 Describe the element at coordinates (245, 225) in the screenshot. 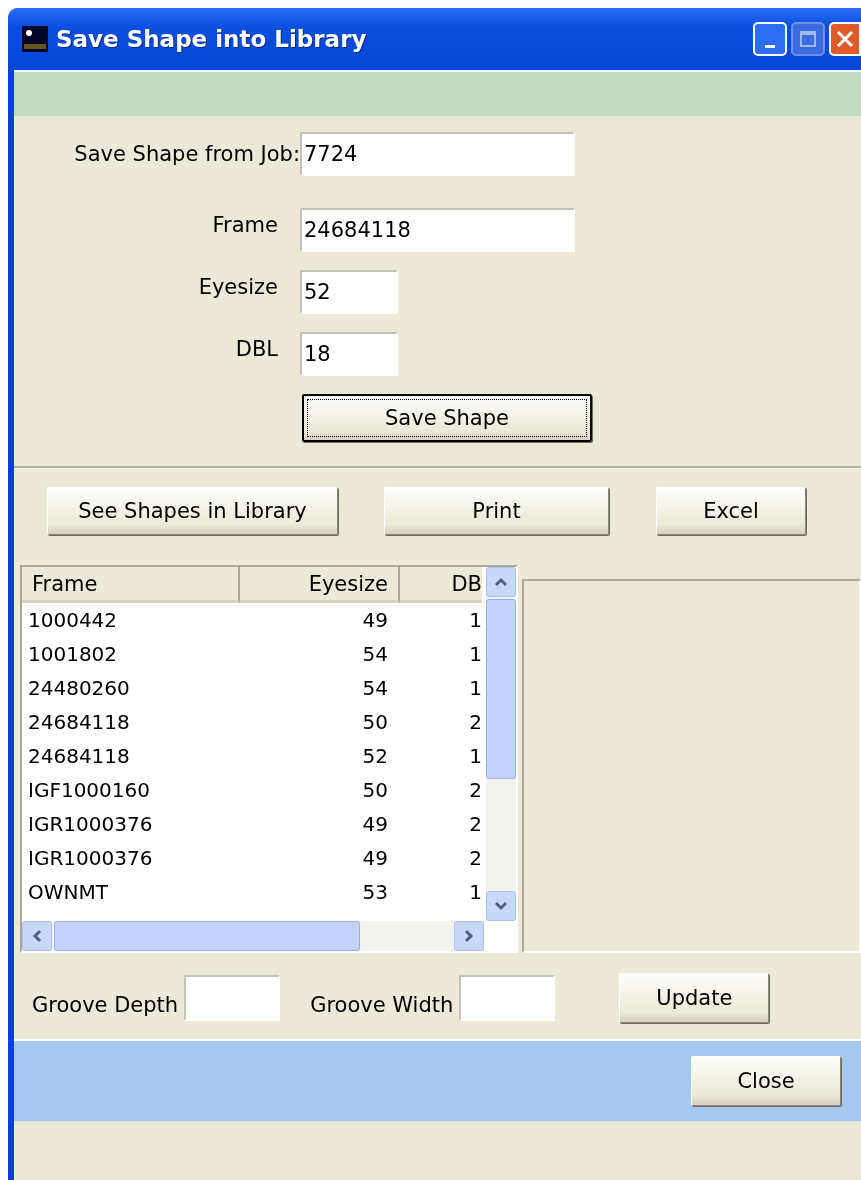

I see `field-label: Frame` at that location.